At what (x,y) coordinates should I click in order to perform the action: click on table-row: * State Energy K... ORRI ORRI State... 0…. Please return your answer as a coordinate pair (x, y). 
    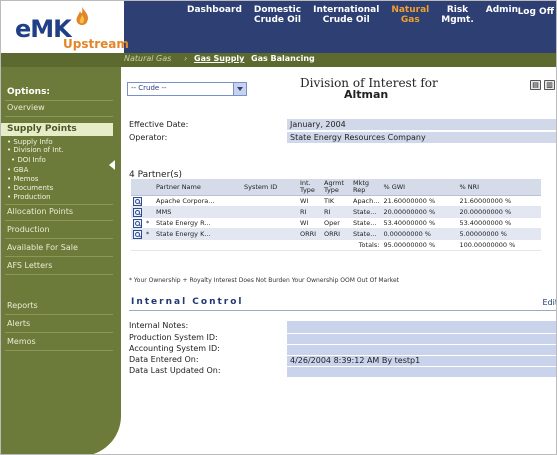
    Looking at the image, I should click on (336, 234).